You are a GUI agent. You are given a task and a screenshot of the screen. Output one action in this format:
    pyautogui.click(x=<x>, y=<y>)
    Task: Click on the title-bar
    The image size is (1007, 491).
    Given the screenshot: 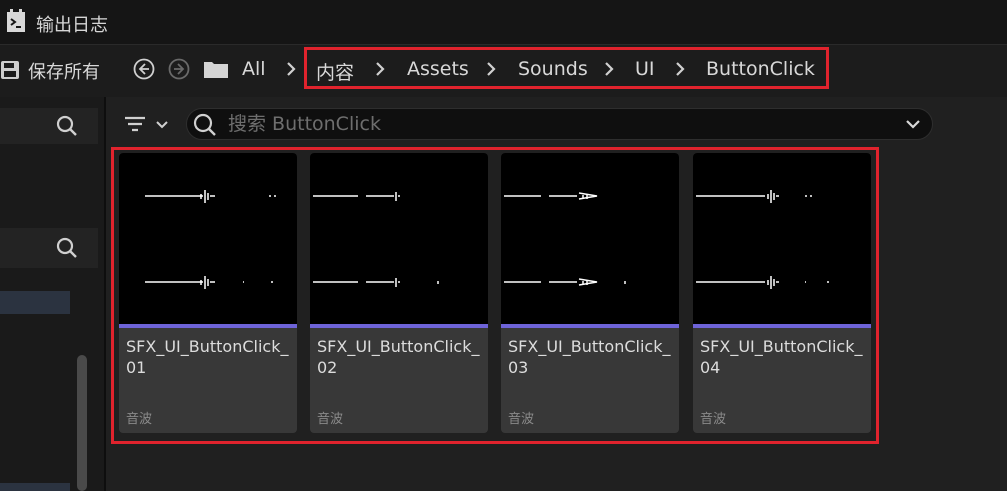 What is the action you would take?
    pyautogui.click(x=503, y=22)
    